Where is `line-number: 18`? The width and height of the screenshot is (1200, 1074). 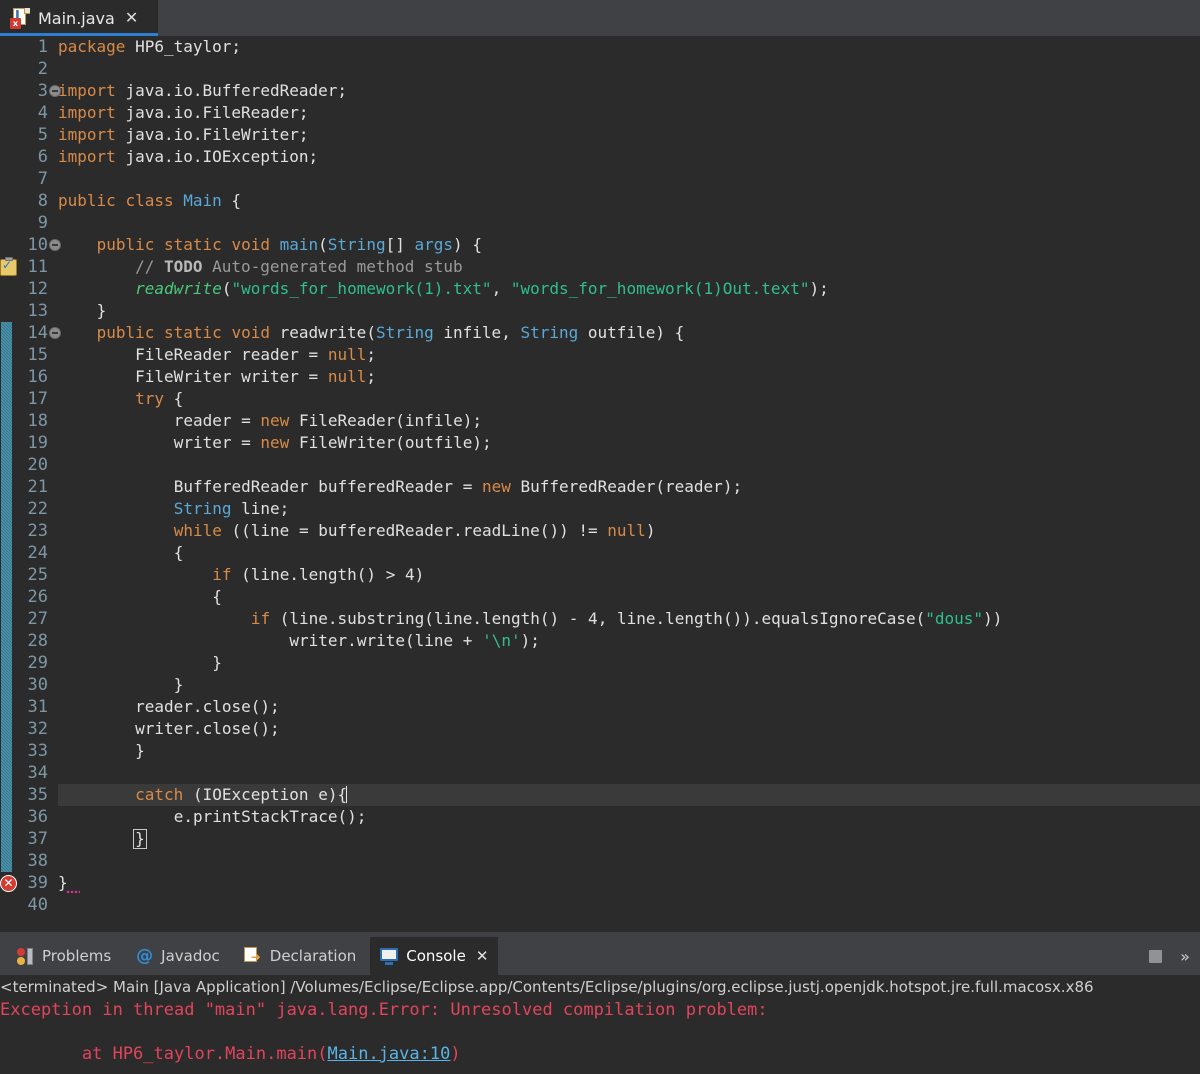
line-number: 18 is located at coordinates (37, 421).